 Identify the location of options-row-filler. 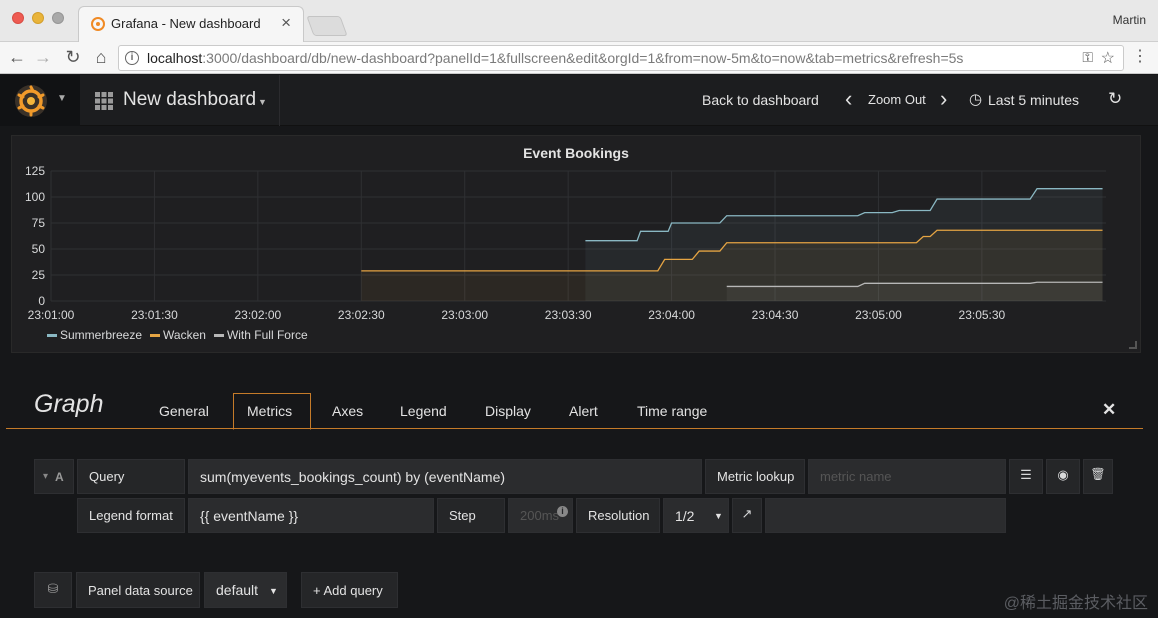
(885, 515).